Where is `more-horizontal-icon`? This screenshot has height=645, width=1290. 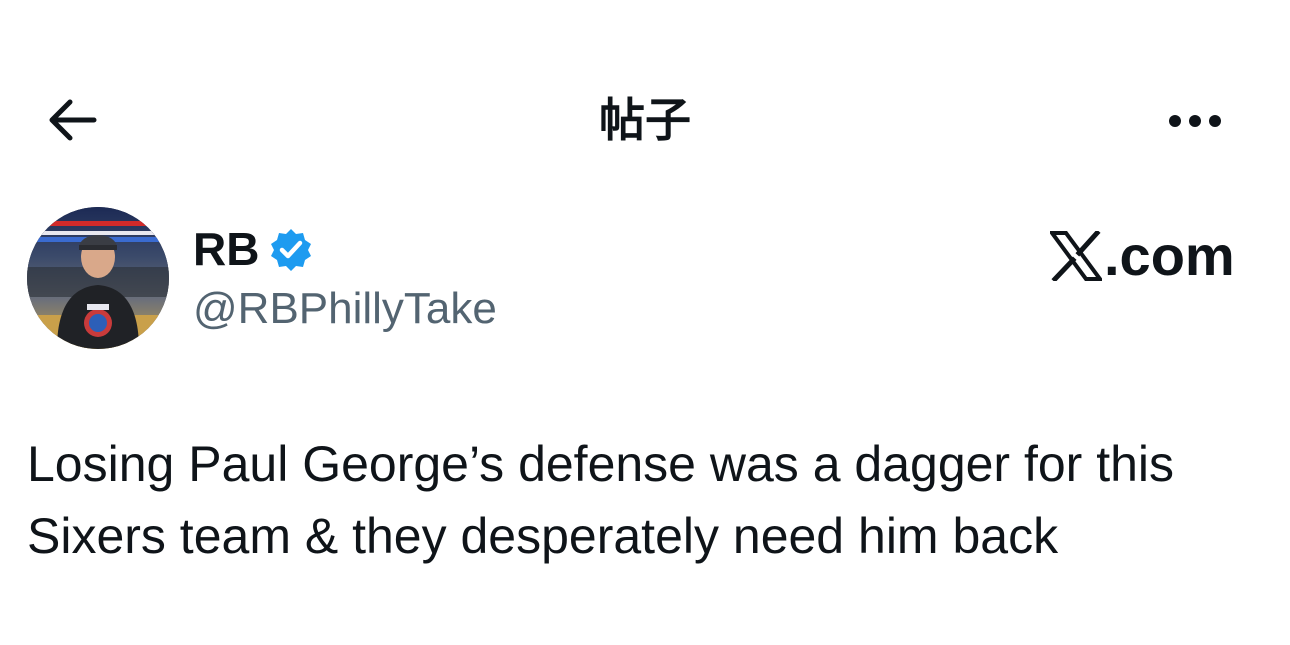 more-horizontal-icon is located at coordinates (1195, 121).